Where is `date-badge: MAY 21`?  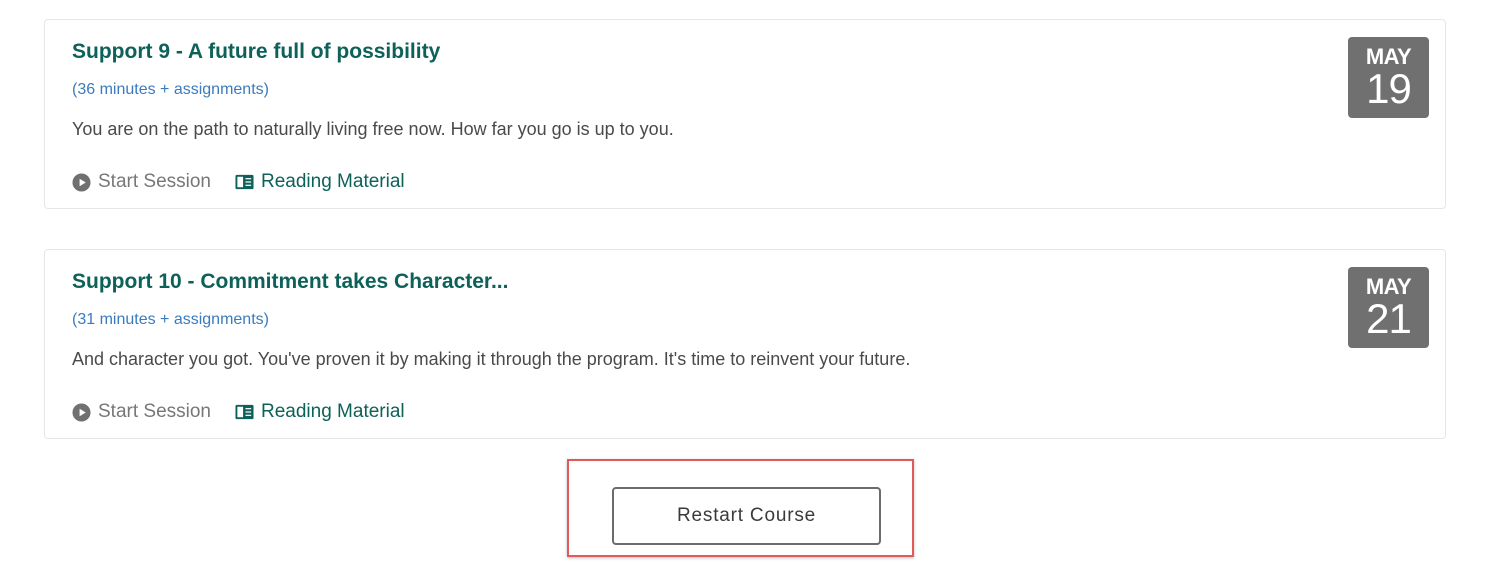 date-badge: MAY 21 is located at coordinates (1388, 307).